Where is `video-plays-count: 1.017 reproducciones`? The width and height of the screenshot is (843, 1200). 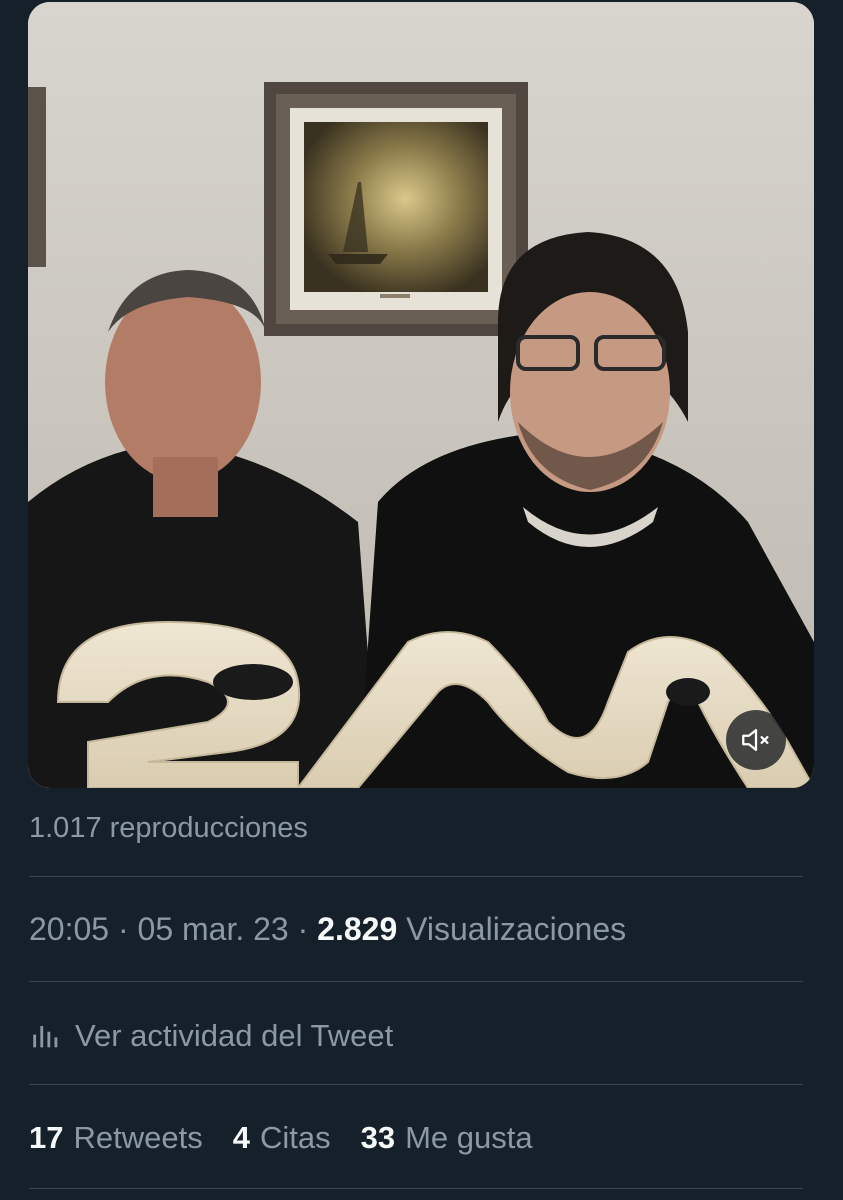
video-plays-count: 1.017 reproducciones is located at coordinates (168, 828).